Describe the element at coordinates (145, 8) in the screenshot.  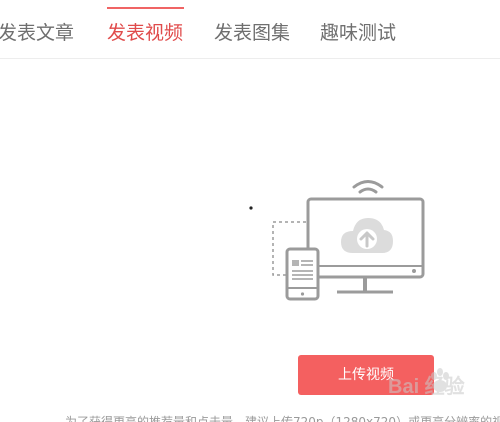
I see `active-tab-indicator` at that location.